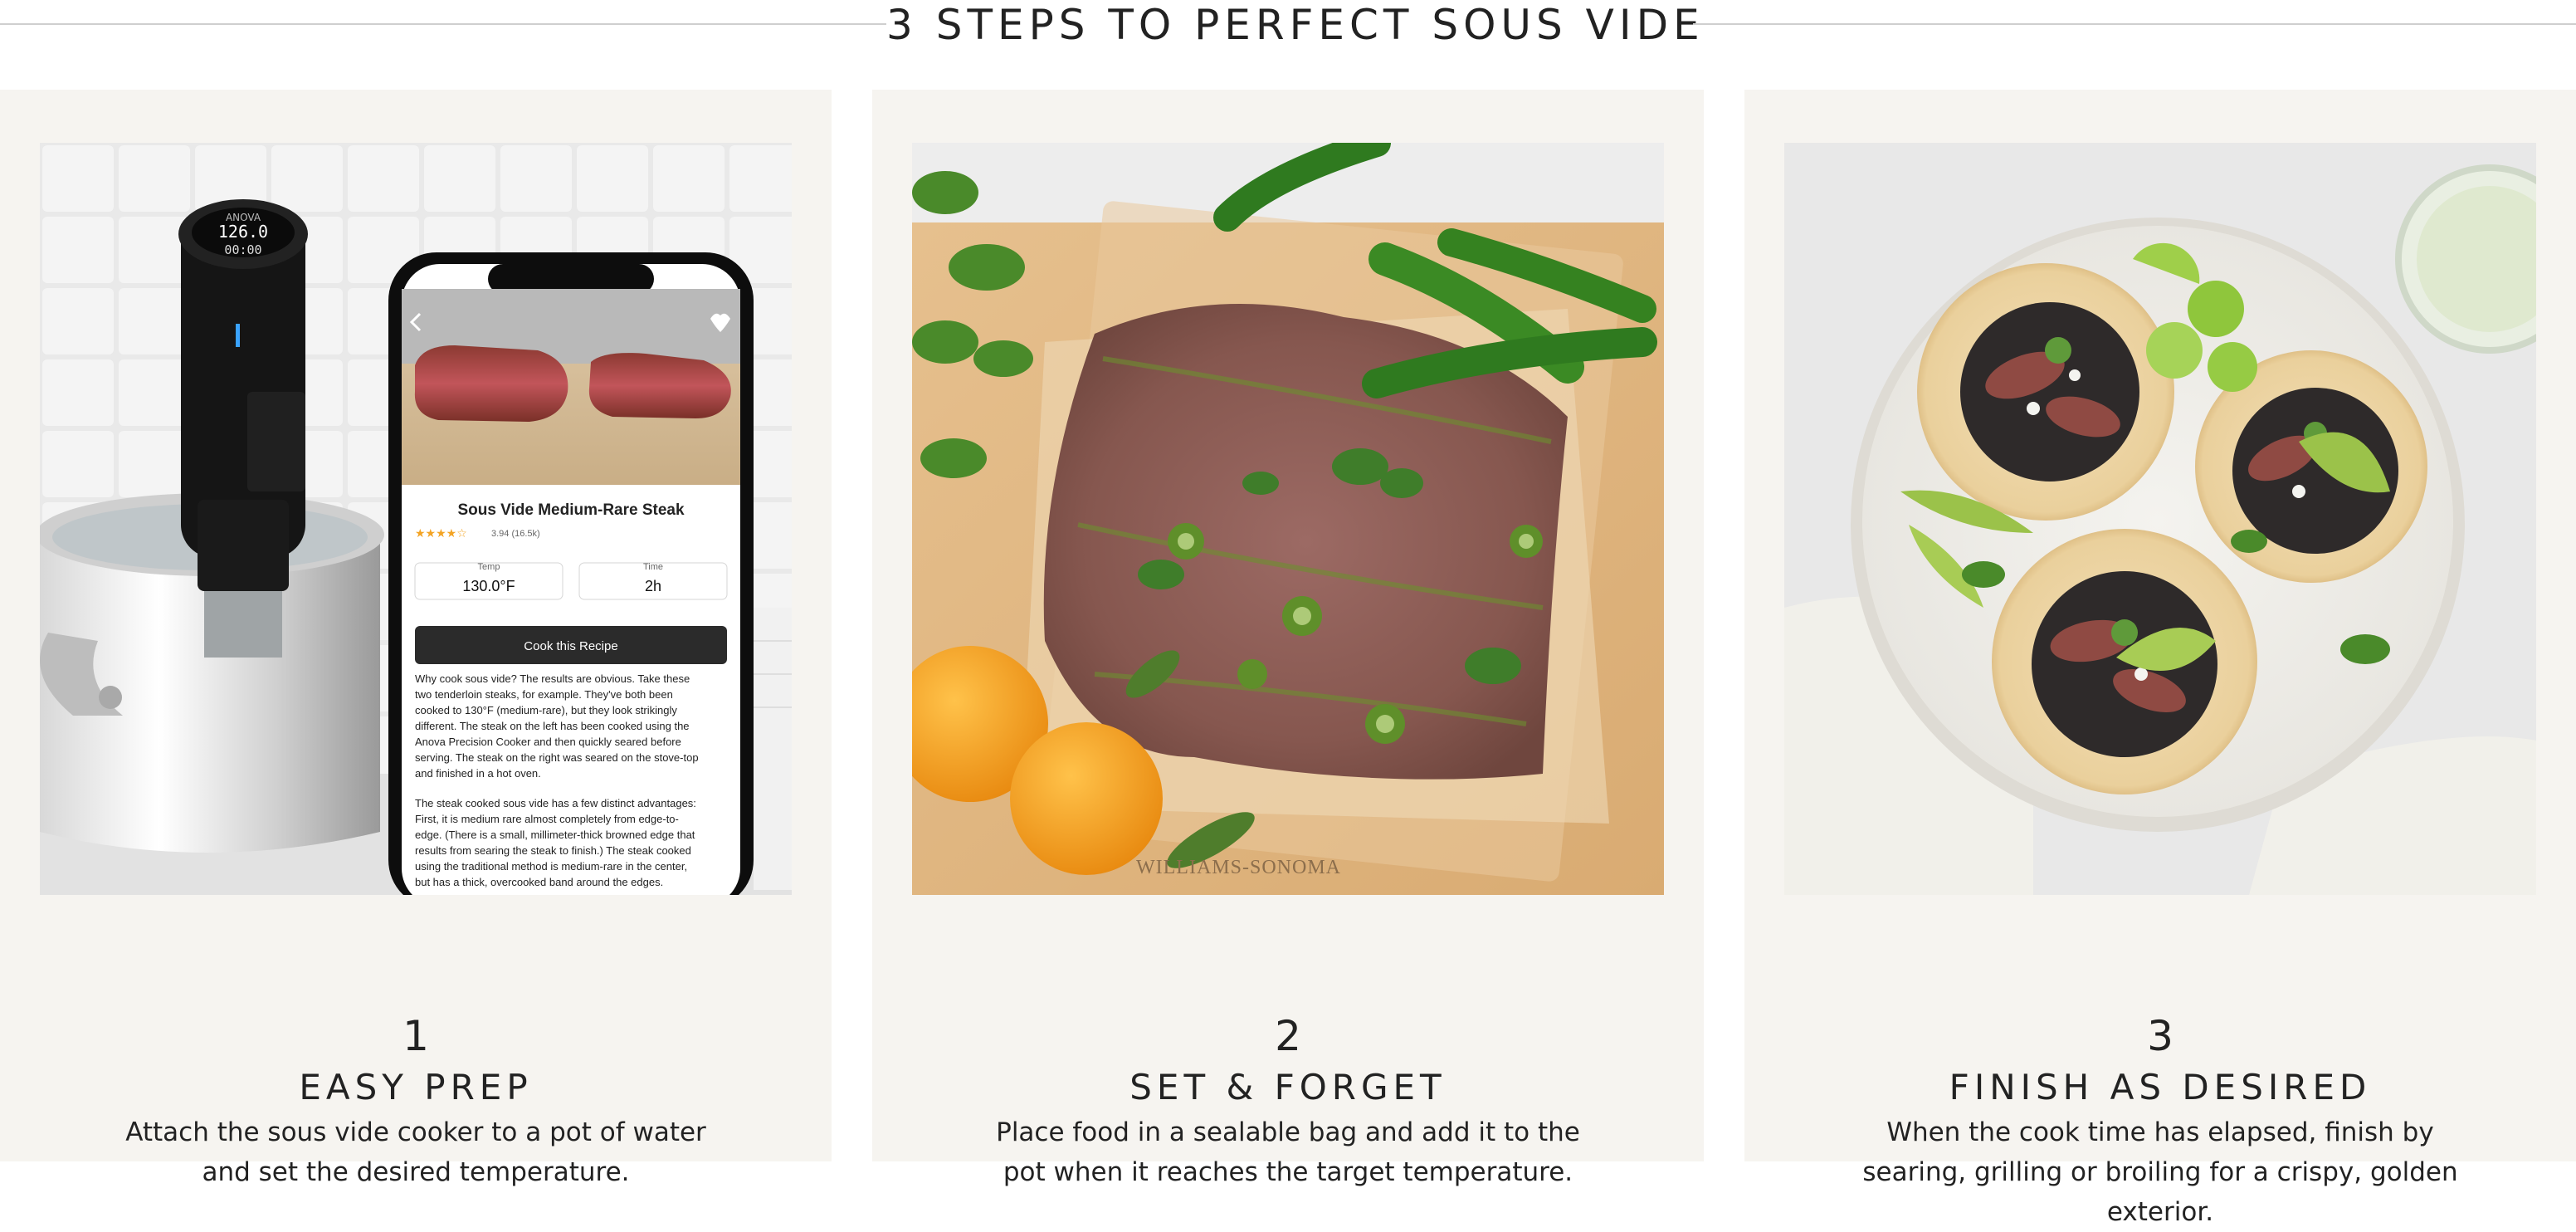 This screenshot has width=2576, height=1232. I want to click on section-title: 3 STEPS TO PERFECT SOUS VIDE, so click(1295, 25).